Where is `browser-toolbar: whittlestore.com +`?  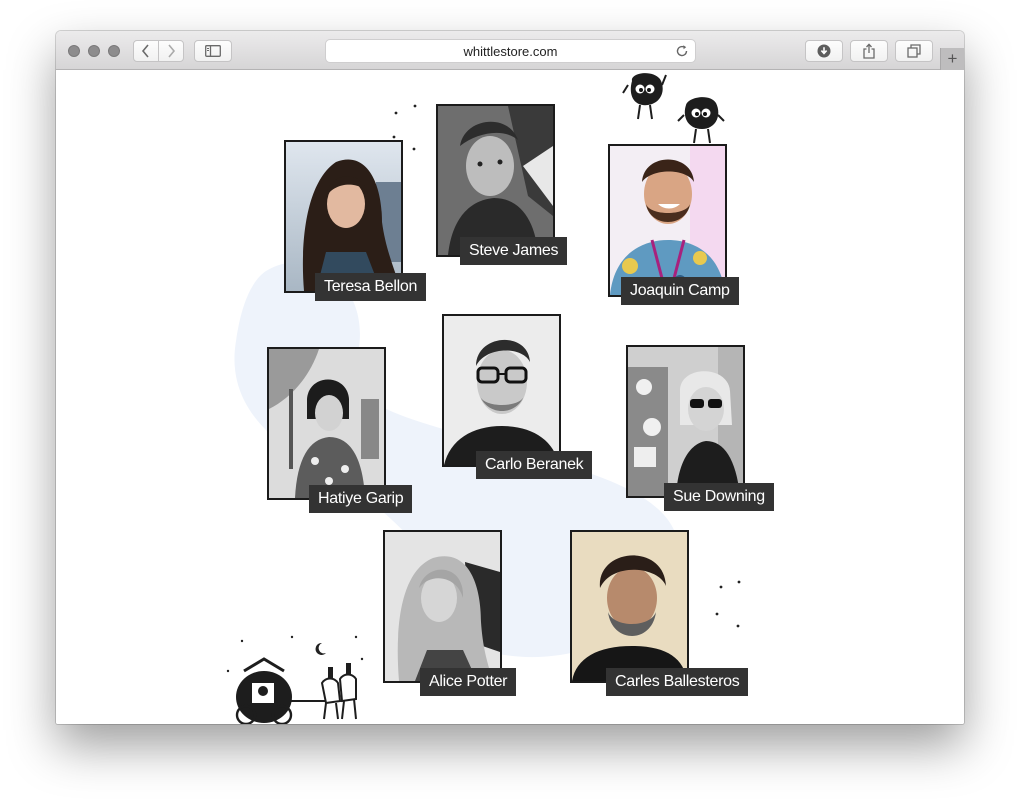
browser-toolbar: whittlestore.com + is located at coordinates (510, 50).